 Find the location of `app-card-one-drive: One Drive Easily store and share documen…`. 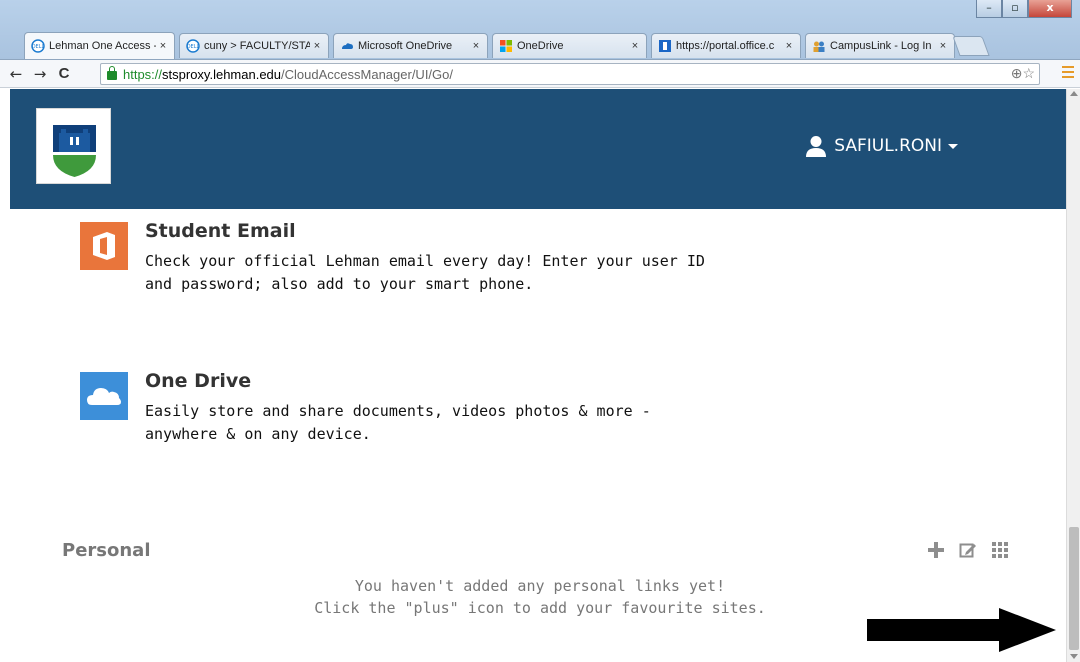

app-card-one-drive: One Drive Easily store and share documen… is located at coordinates (402, 408).